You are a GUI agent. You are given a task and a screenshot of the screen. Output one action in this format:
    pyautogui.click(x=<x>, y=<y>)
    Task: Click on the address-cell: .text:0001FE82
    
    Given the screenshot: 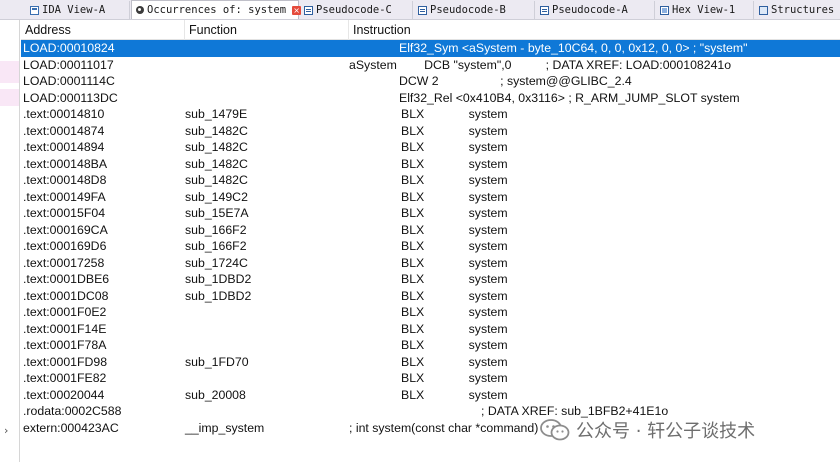 What is the action you would take?
    pyautogui.click(x=65, y=378)
    